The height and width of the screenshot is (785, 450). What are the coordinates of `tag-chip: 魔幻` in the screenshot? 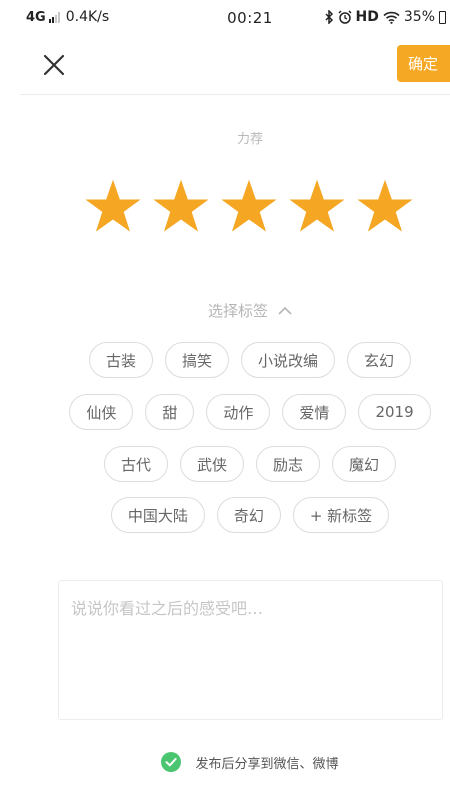 It's located at (364, 464).